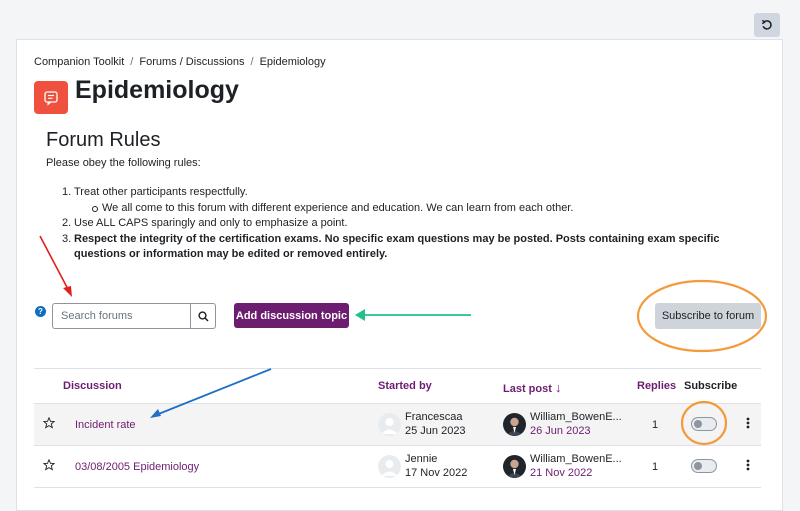 This screenshot has width=800, height=511. Describe the element at coordinates (95, 208) in the screenshot. I see `bullet-icon` at that location.